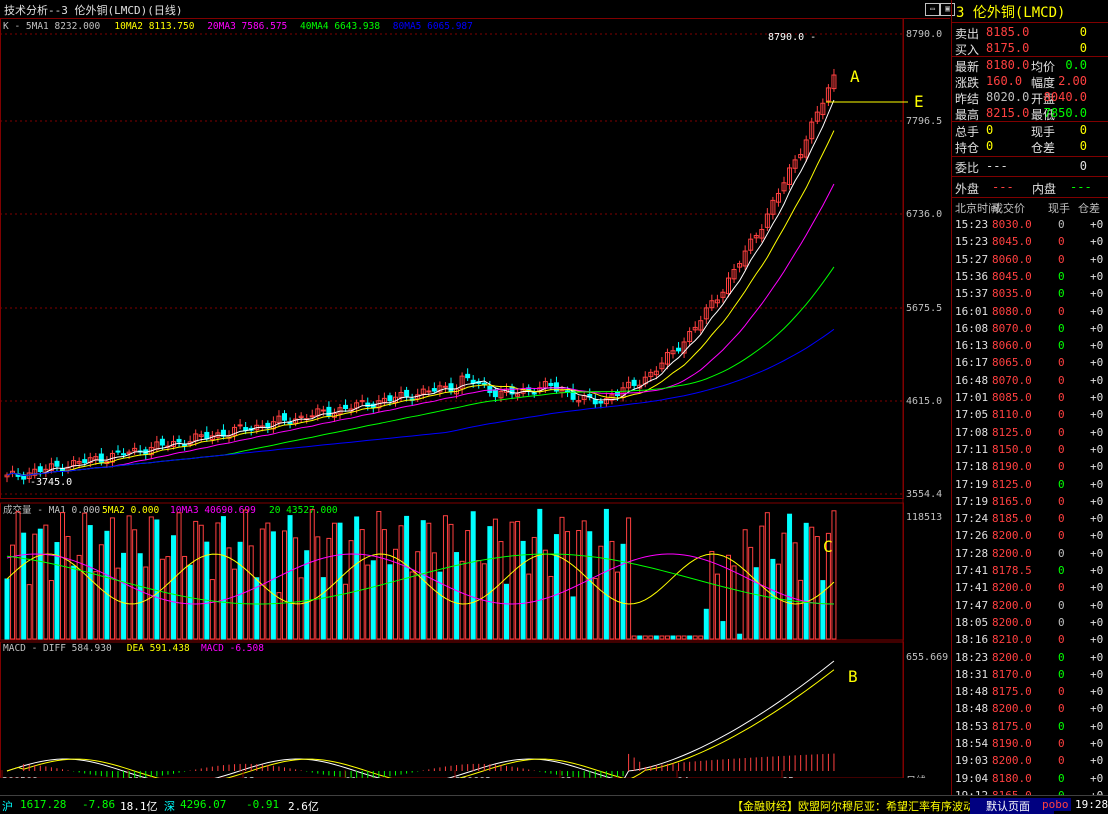 The height and width of the screenshot is (814, 1108). Describe the element at coordinates (1030, 311) in the screenshot. I see `tick-row: 16:01 8080.0 0 +0` at that location.